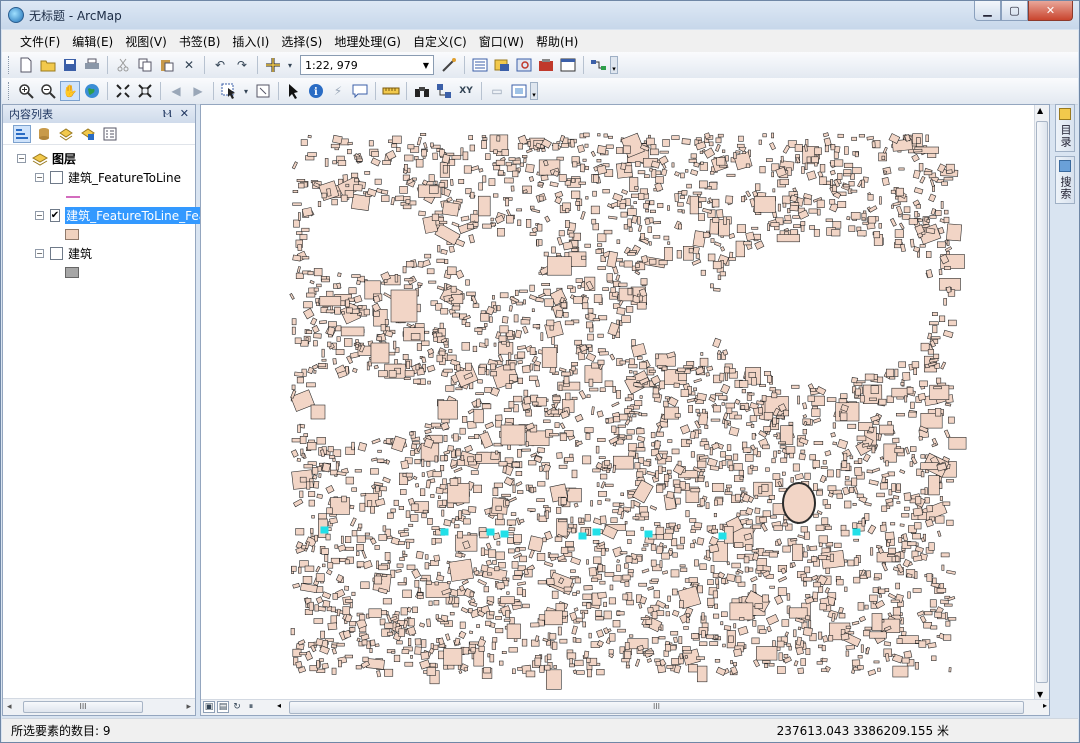 Image resolution: width=1080 pixels, height=743 pixels. I want to click on layer-row-featuretoline-fea: − ✔ 建筑_FeatureToLine_Fea, so click(105, 215).